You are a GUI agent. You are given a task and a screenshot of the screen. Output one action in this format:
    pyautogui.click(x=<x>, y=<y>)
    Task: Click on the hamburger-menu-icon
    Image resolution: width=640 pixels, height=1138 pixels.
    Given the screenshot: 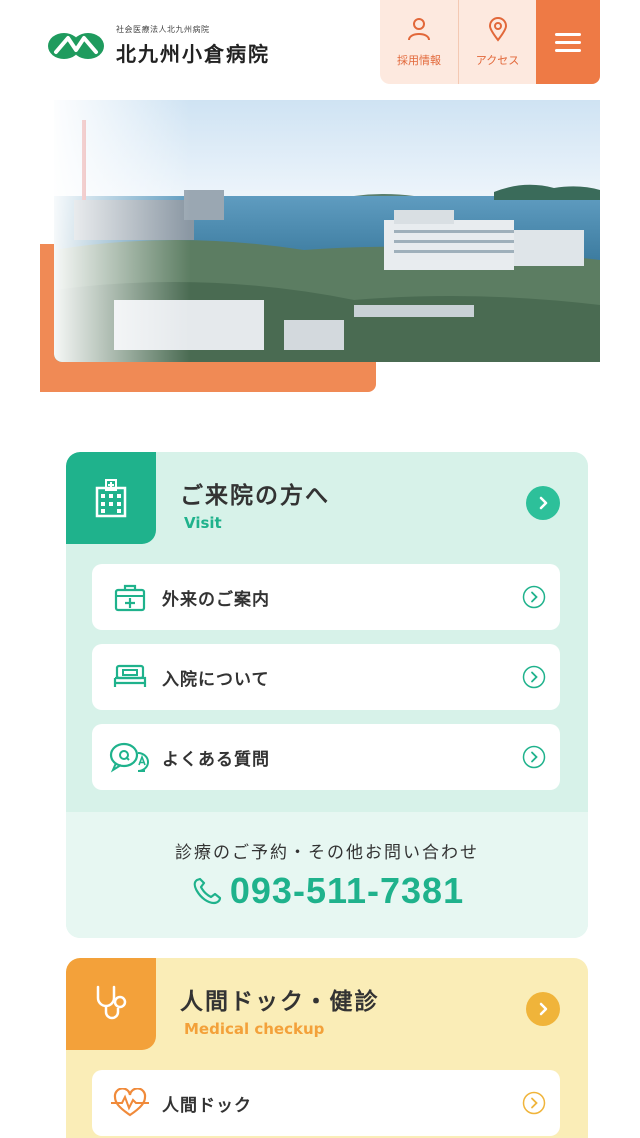 What is the action you would take?
    pyautogui.click(x=568, y=42)
    